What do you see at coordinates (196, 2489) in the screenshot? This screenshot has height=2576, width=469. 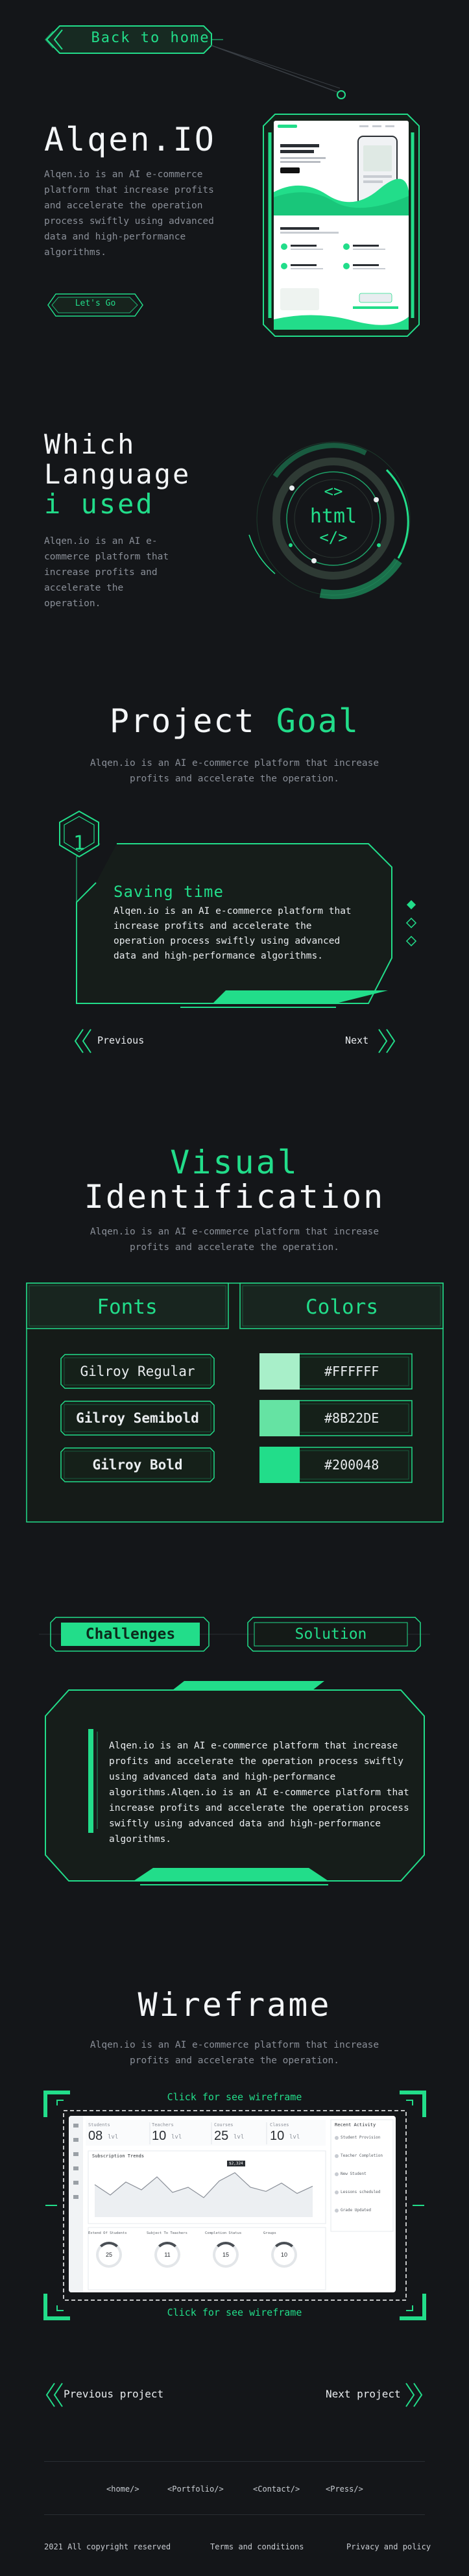 I see `footer-link-portfolio: <Portfolio/>` at bounding box center [196, 2489].